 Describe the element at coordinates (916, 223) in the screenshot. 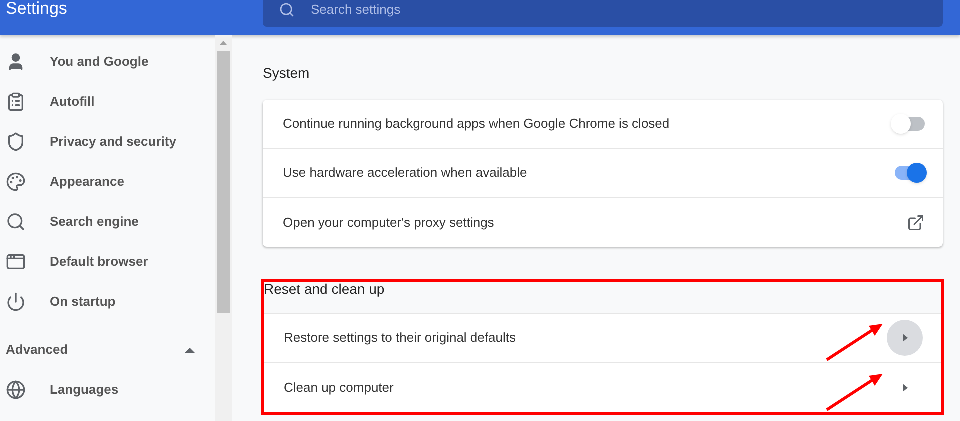

I see `external-link-icon` at that location.